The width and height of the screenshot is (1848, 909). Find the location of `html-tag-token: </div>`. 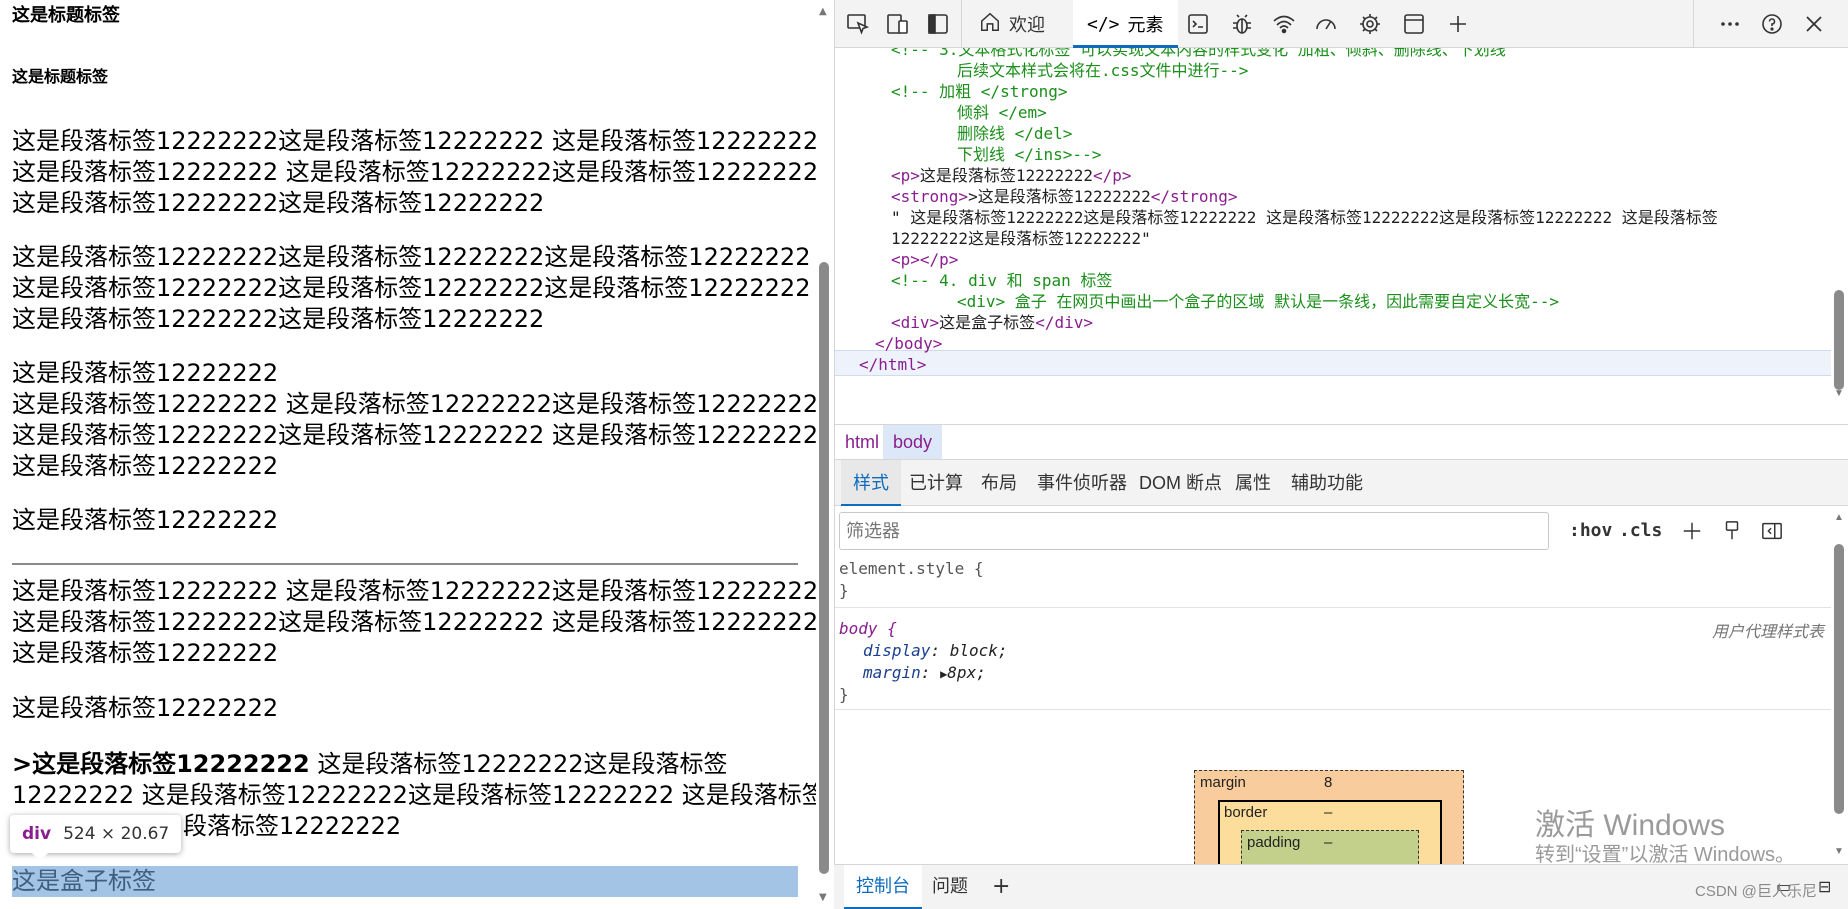

html-tag-token: </div> is located at coordinates (1064, 322).